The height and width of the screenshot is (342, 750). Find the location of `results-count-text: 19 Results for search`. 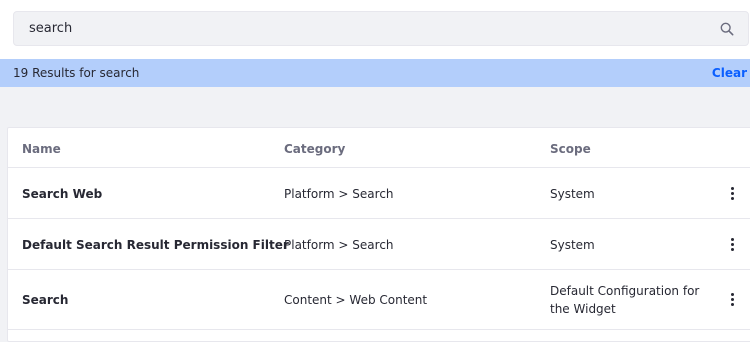

results-count-text: 19 Results for search is located at coordinates (76, 73).